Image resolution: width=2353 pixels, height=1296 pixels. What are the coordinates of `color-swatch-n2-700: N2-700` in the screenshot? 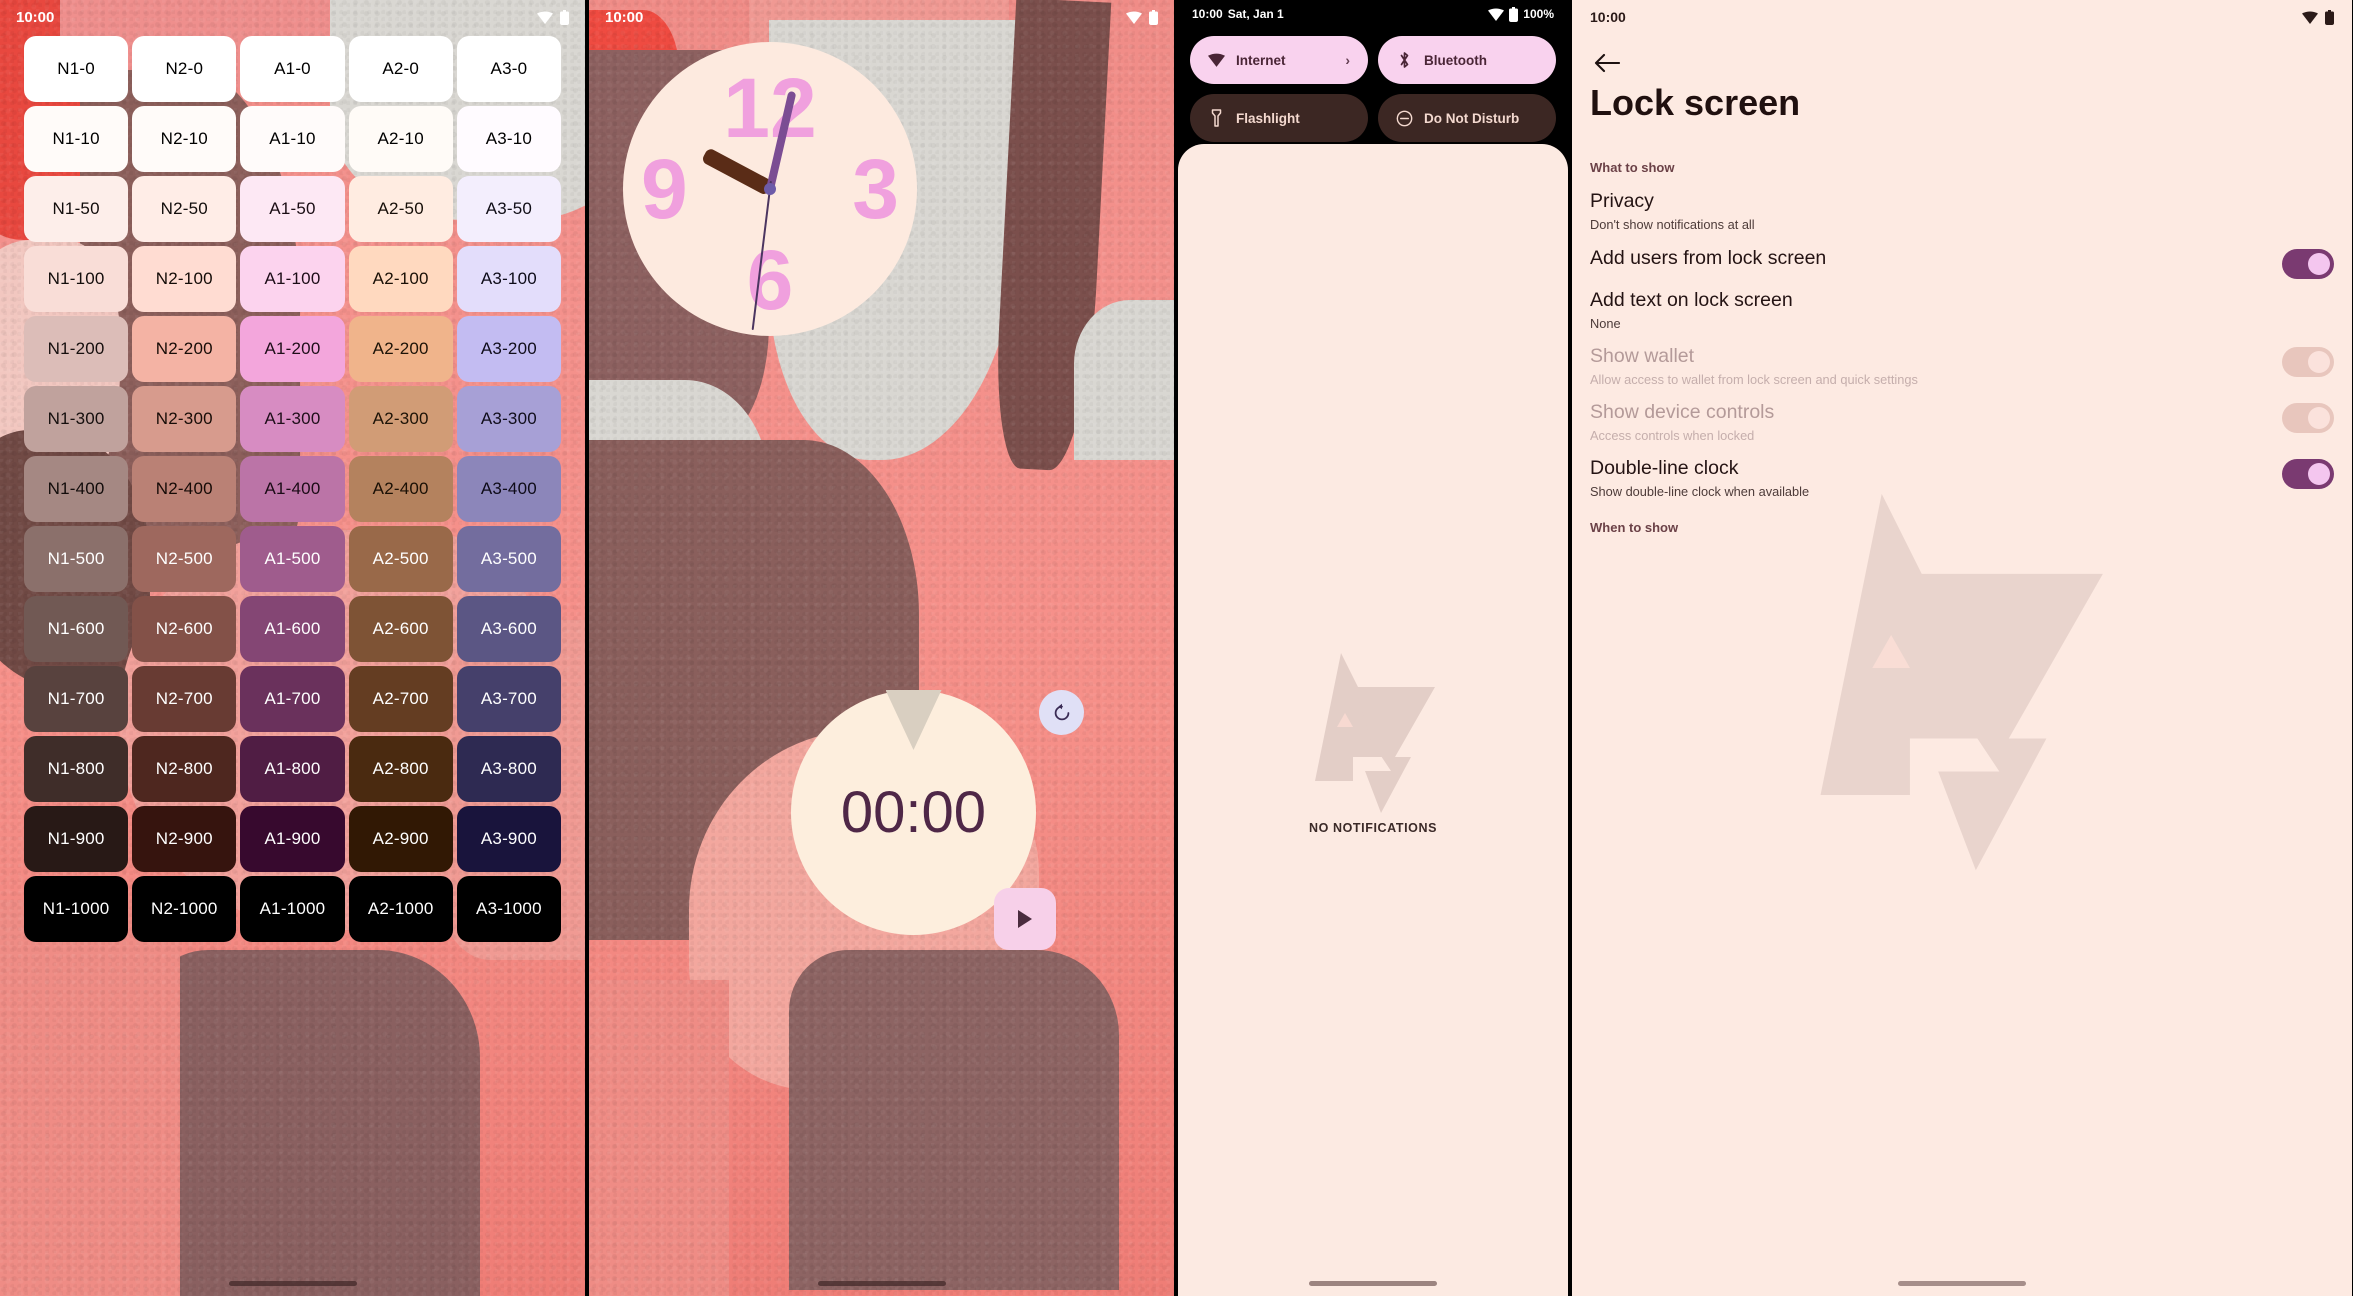 It's located at (184, 699).